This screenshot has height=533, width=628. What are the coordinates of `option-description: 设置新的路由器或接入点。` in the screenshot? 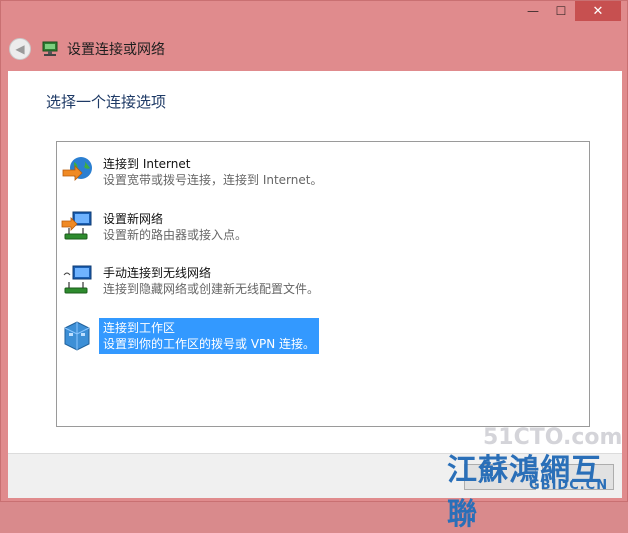 It's located at (175, 235).